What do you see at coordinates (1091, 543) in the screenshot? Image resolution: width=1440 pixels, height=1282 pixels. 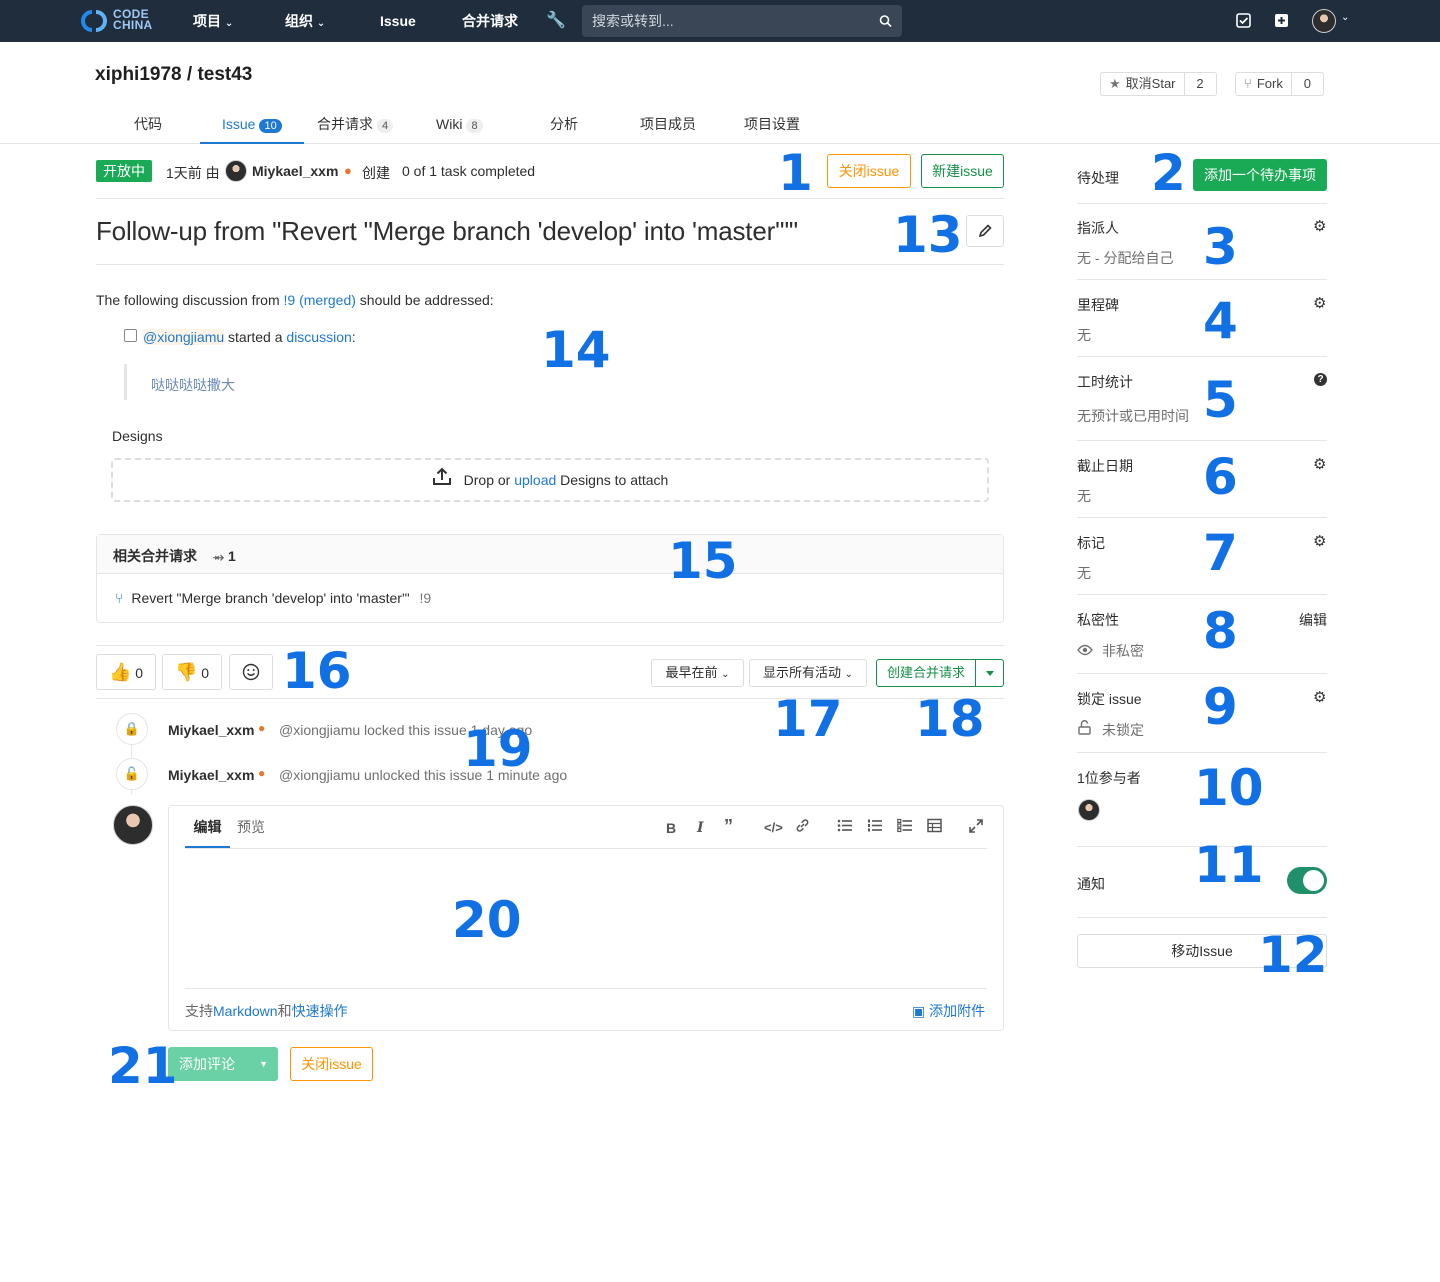 I see `labels-title: 标记` at bounding box center [1091, 543].